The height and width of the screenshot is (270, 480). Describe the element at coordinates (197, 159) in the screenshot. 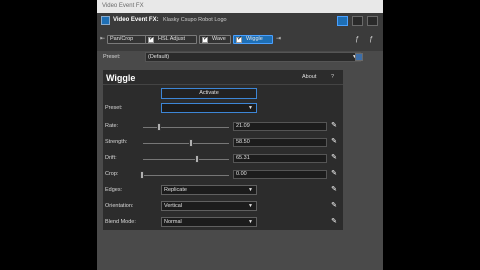

I see `drift-slider-knob` at that location.